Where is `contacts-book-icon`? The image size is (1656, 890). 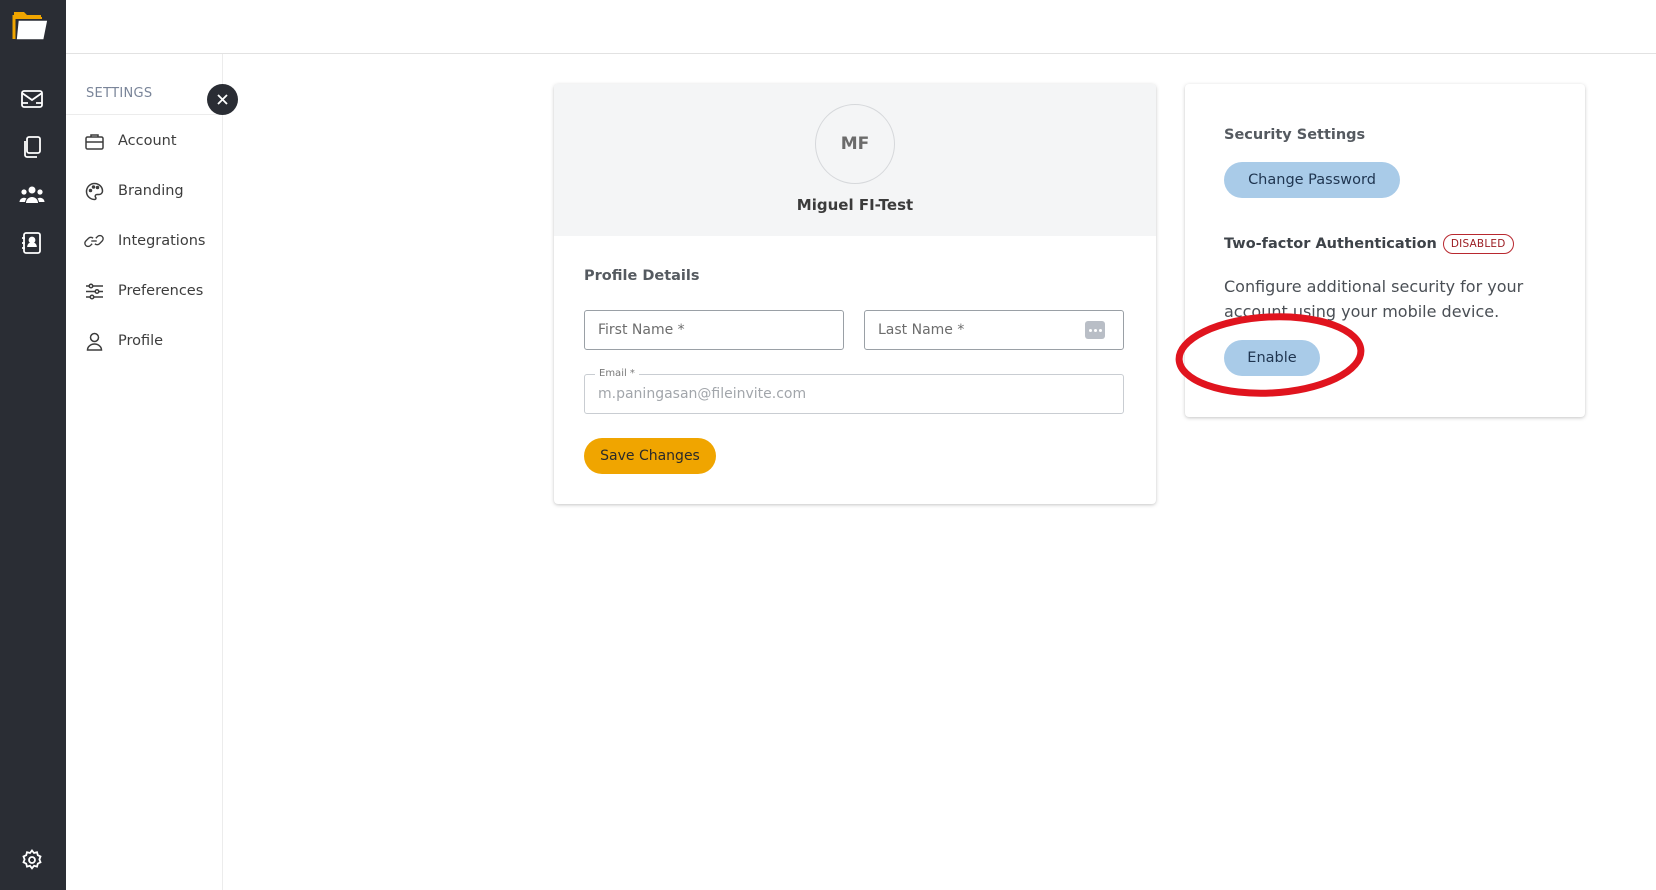 contacts-book-icon is located at coordinates (32, 243).